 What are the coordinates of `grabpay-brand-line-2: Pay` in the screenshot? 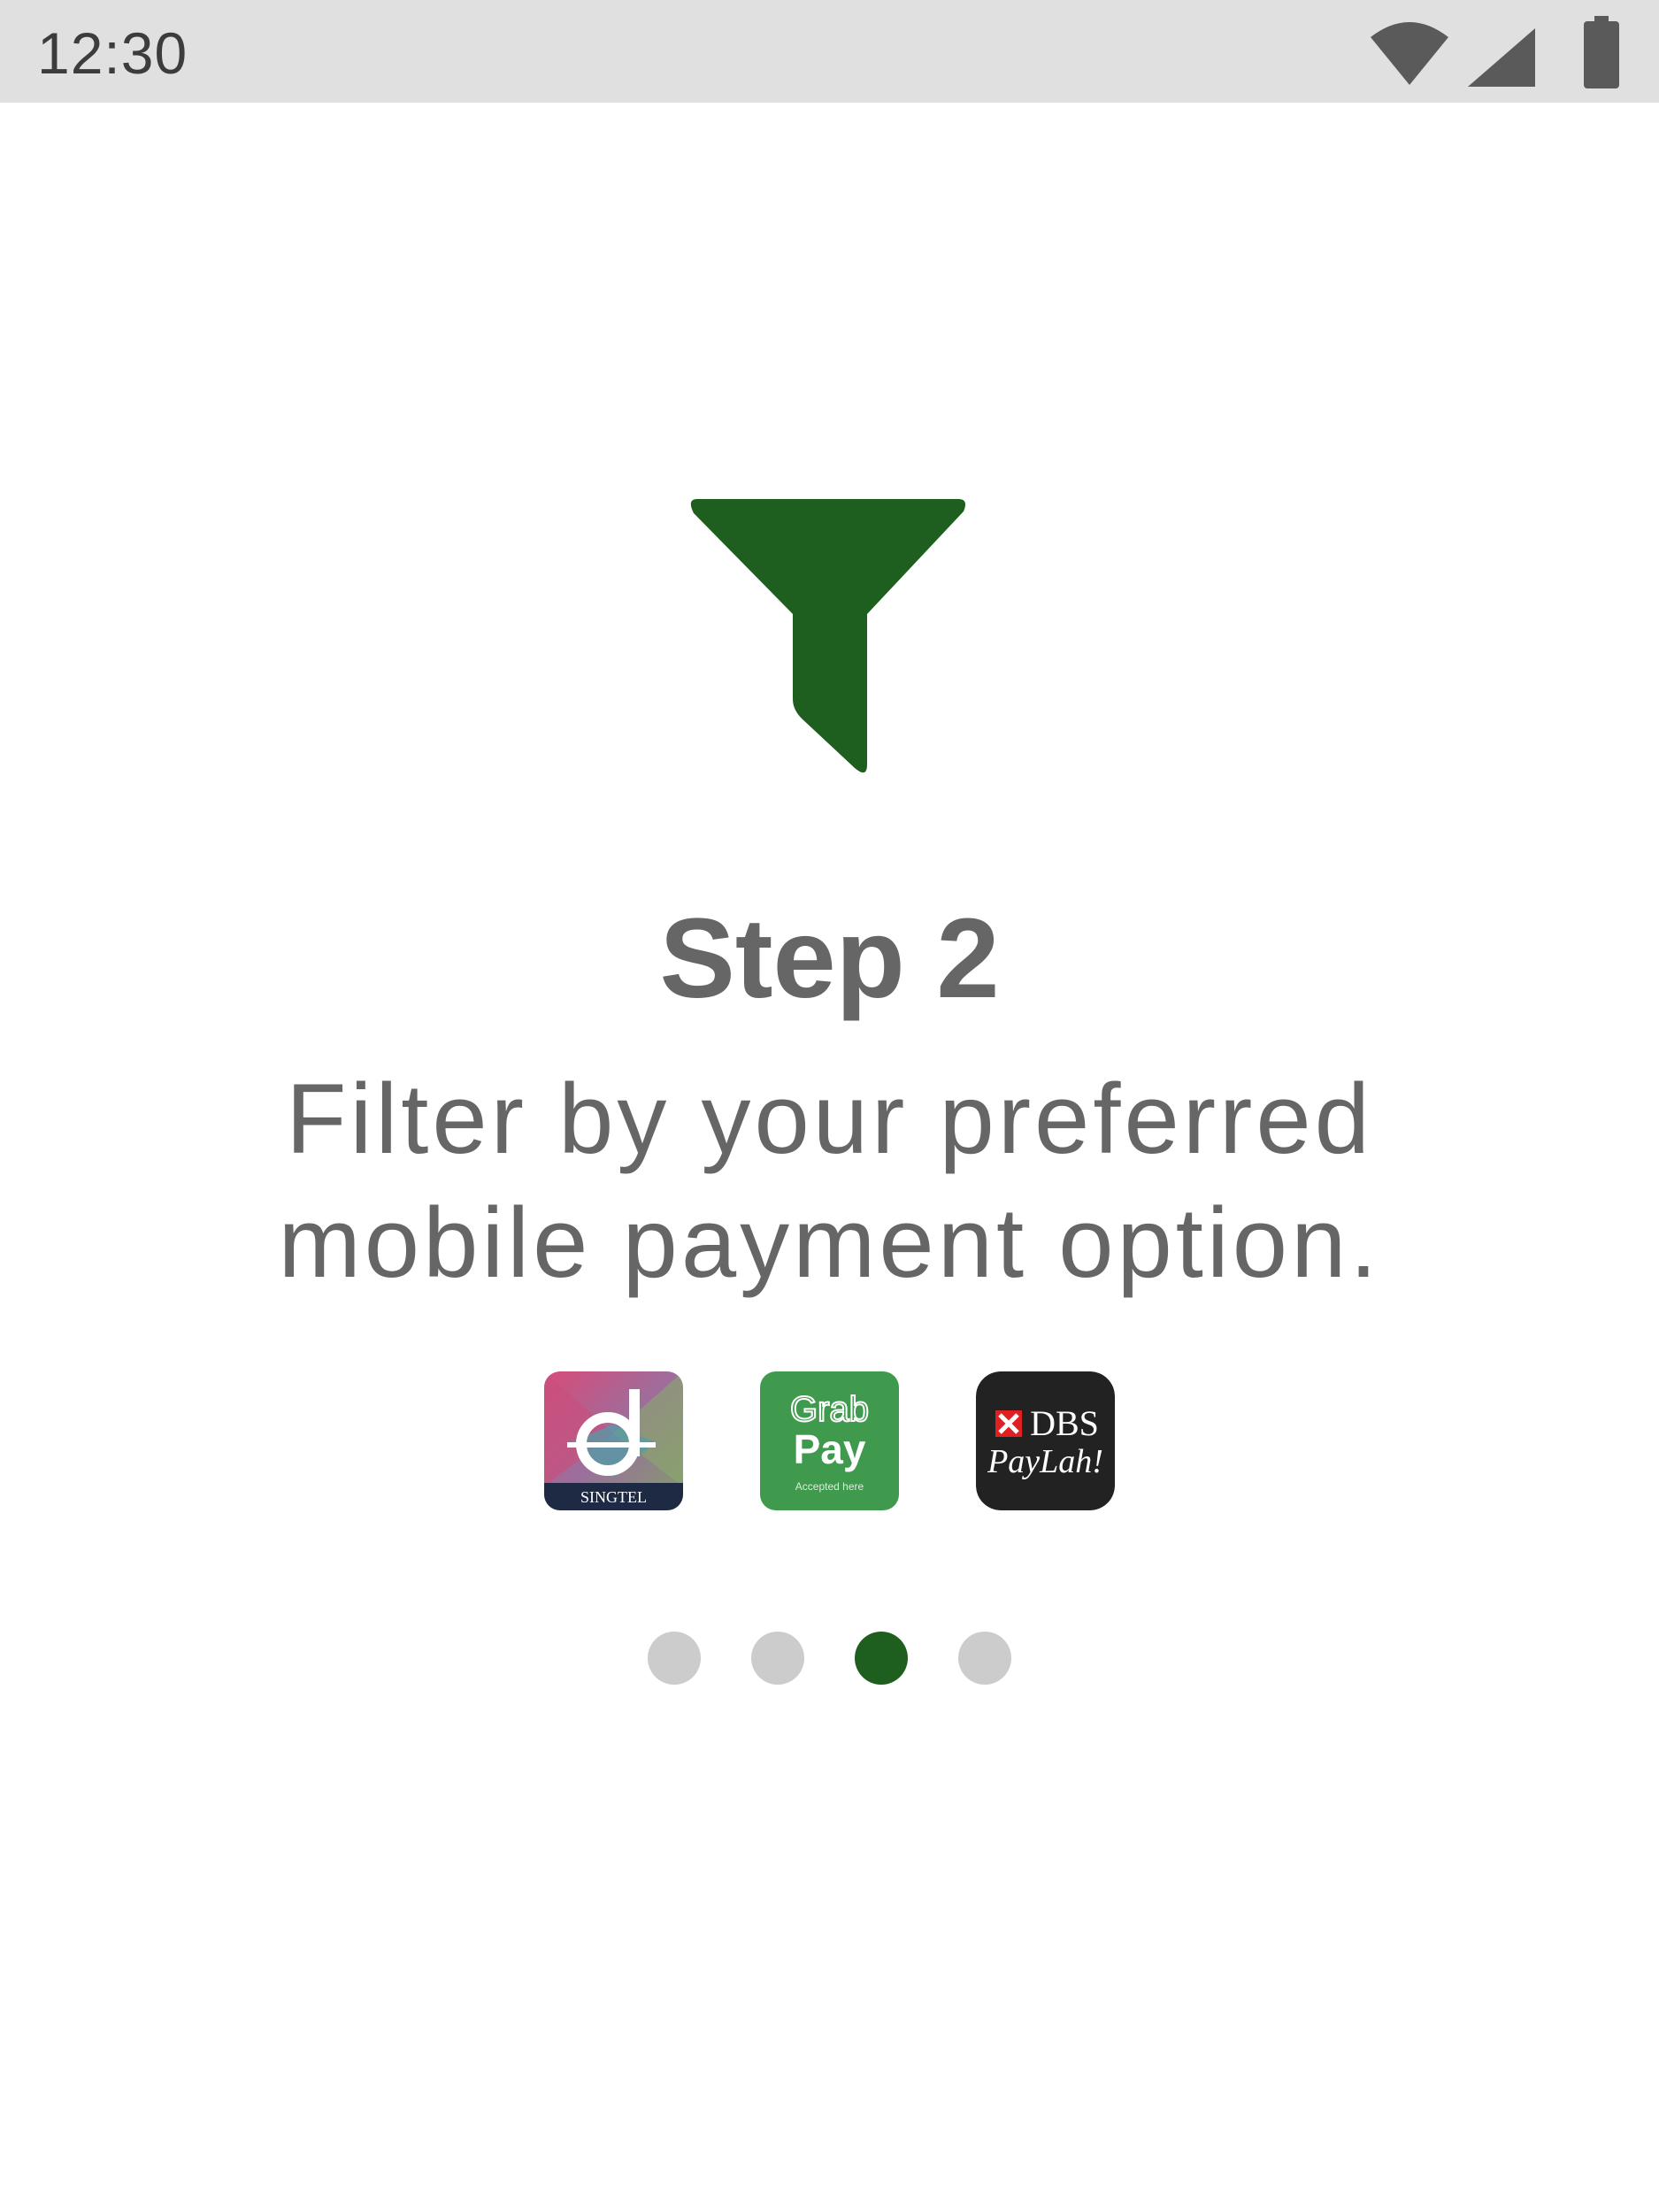 It's located at (830, 1449).